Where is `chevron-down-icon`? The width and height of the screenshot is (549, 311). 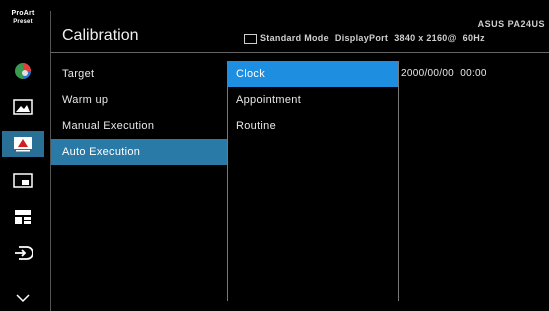
chevron-down-icon is located at coordinates (23, 298).